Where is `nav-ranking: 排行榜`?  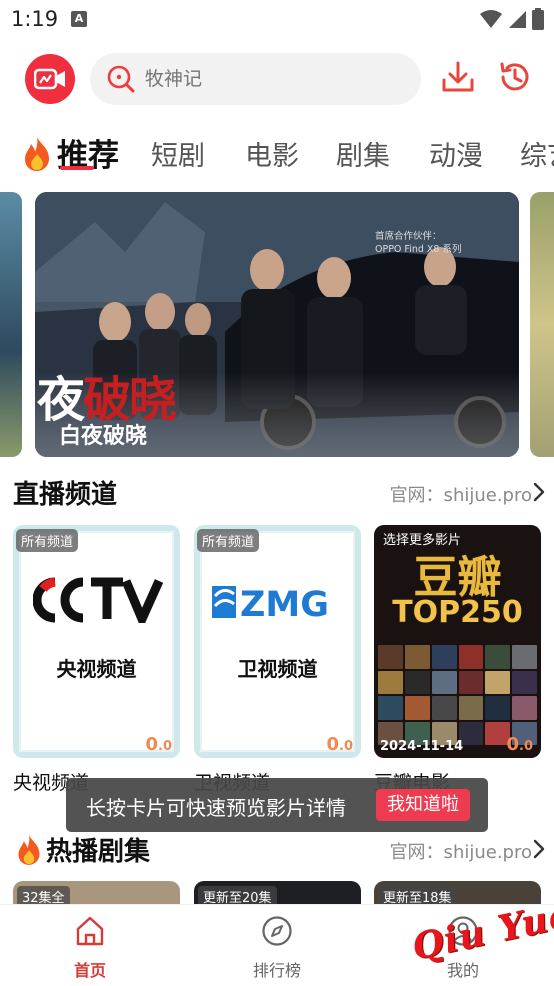 nav-ranking: 排行榜 is located at coordinates (277, 945).